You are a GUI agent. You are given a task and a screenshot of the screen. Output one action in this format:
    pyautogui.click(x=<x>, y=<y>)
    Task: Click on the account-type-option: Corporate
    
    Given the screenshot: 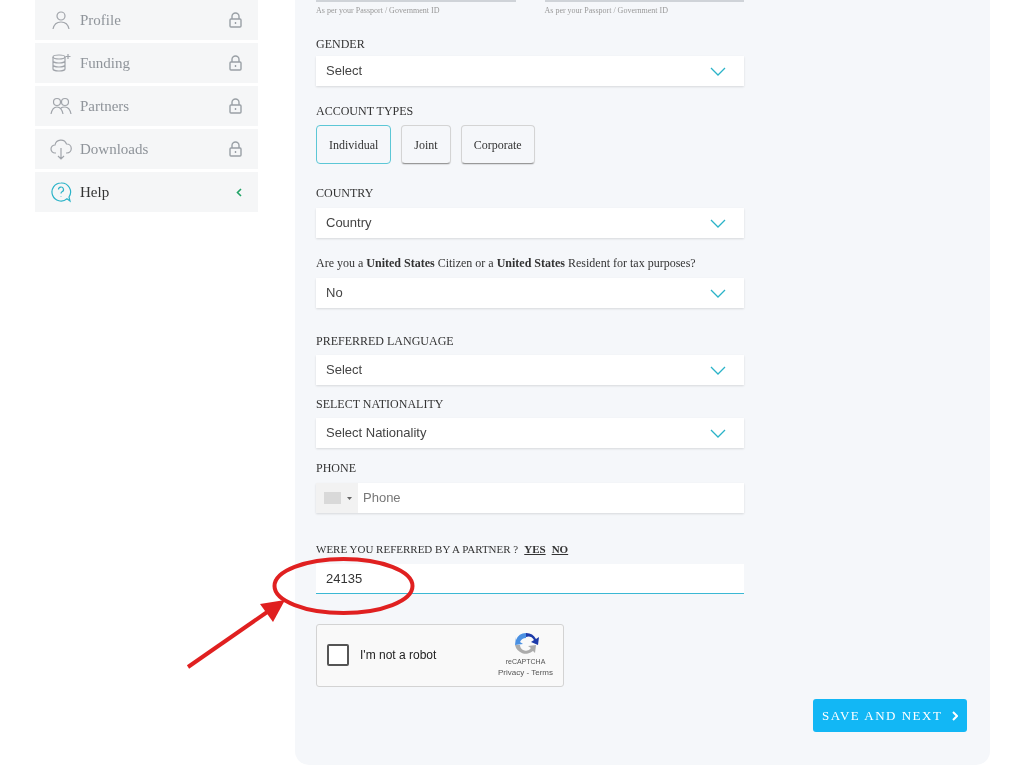 What is the action you would take?
    pyautogui.click(x=497, y=144)
    